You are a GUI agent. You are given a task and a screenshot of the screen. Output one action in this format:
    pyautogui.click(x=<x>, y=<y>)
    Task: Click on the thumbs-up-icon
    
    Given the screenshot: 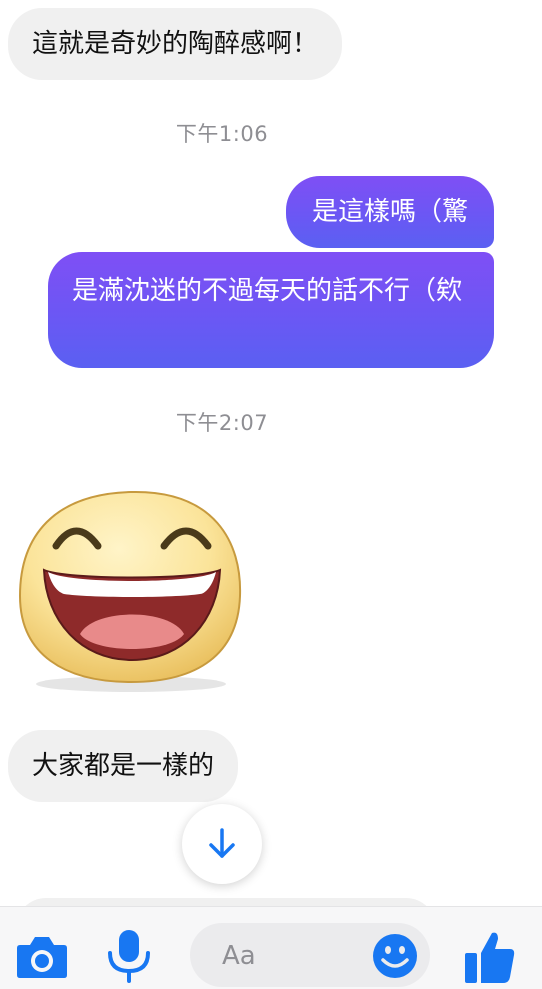 What is the action you would take?
    pyautogui.click(x=490, y=957)
    